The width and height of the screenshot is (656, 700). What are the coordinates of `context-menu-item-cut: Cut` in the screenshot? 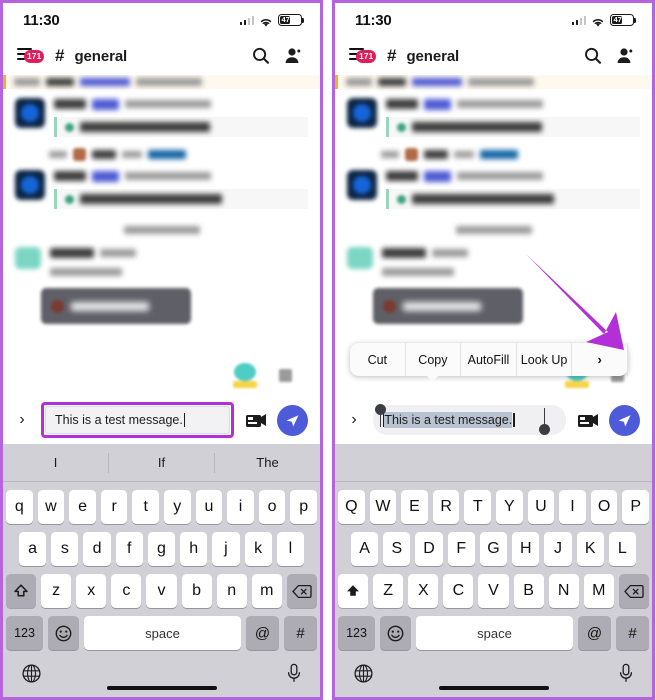 It's located at (378, 359).